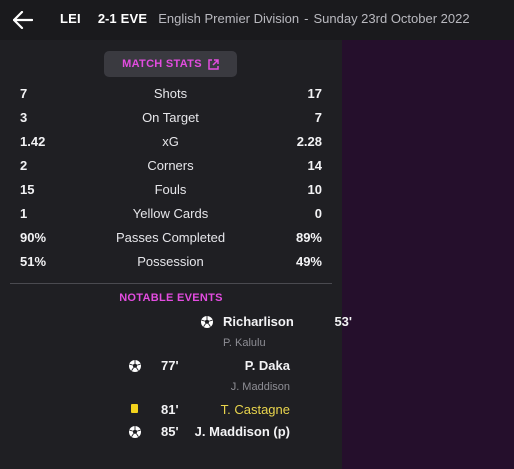 The image size is (514, 469). What do you see at coordinates (107, 18) in the screenshot?
I see `score: 2-1` at bounding box center [107, 18].